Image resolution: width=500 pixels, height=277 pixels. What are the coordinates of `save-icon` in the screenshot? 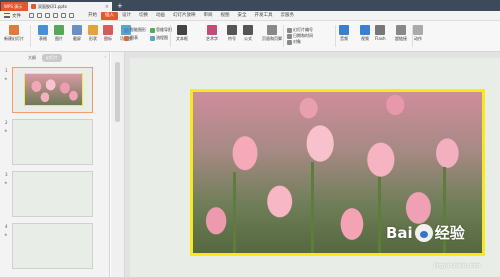 It's located at (39, 15).